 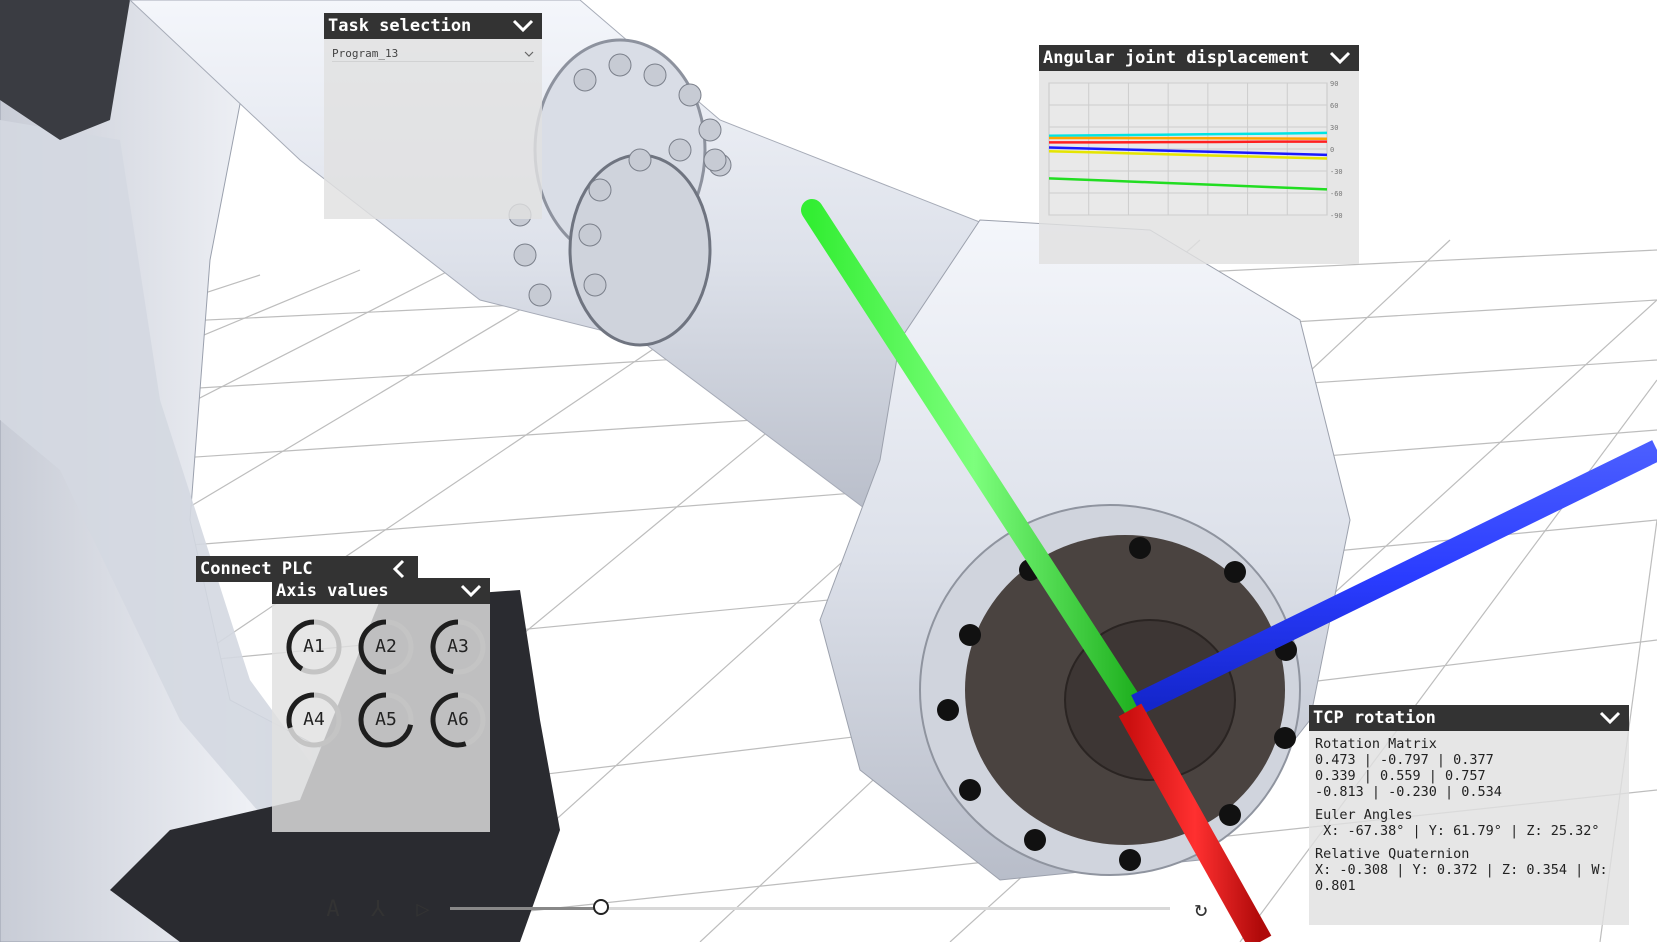 I want to click on playback-toolbar: A ⅄ ▷ ↻, so click(x=768, y=909).